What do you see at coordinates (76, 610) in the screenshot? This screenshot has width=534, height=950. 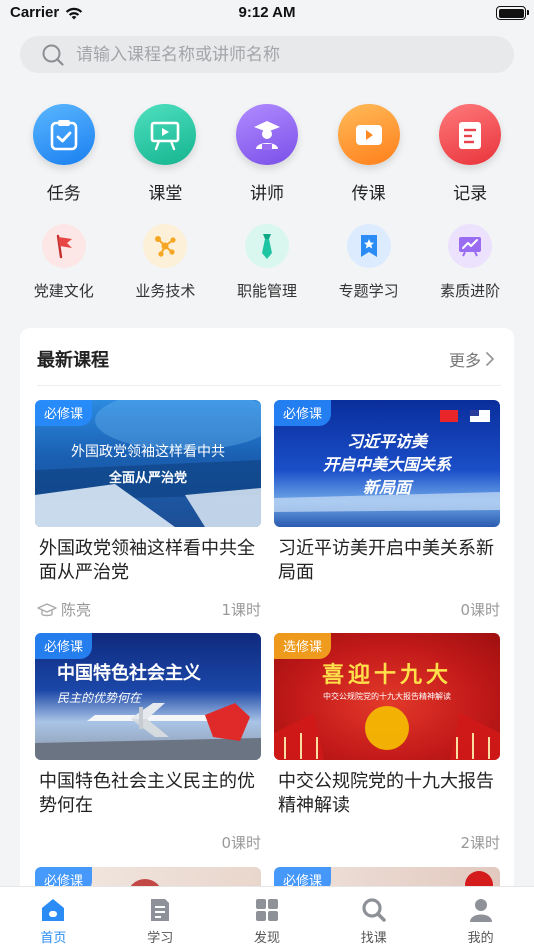 I see `teacher-name: 陈亮` at bounding box center [76, 610].